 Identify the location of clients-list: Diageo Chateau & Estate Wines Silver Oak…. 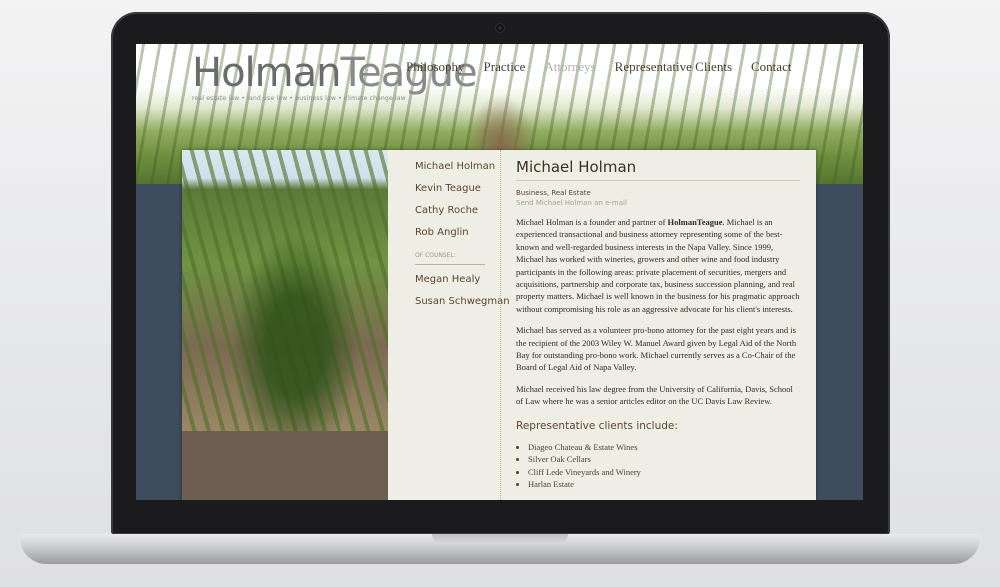
(658, 466).